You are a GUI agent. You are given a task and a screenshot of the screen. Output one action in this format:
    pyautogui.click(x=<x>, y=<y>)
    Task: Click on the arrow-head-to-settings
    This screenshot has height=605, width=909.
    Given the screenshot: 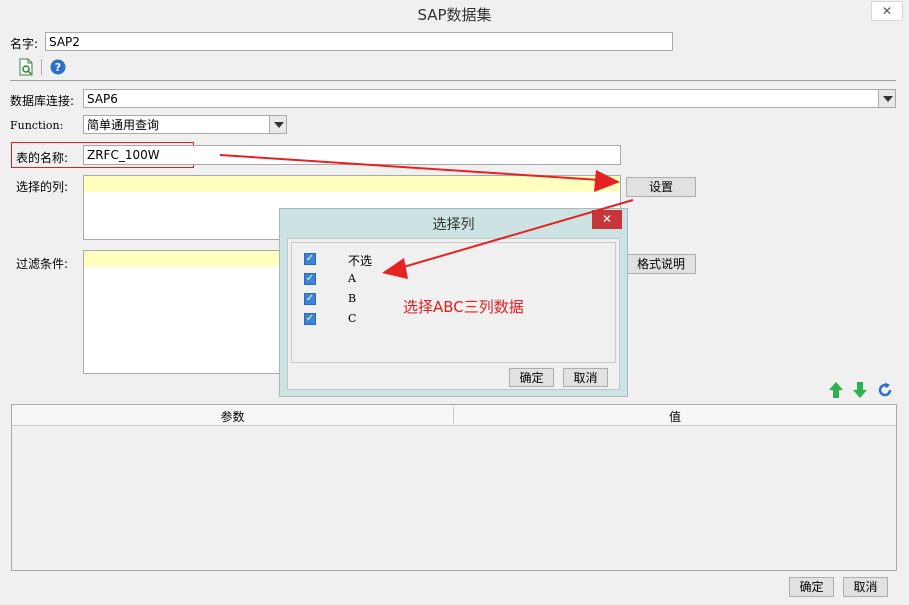 What is the action you would take?
    pyautogui.click(x=607, y=181)
    